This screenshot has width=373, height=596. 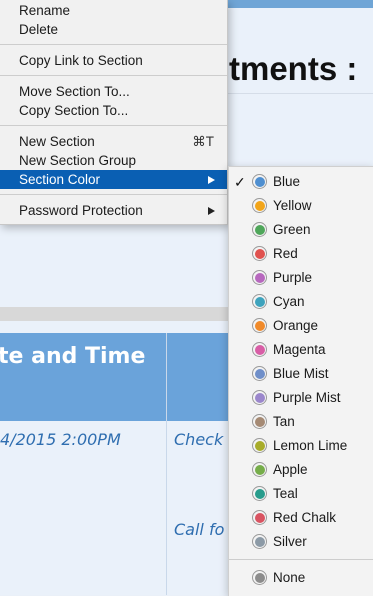 I want to click on color-item-none: None, so click(x=301, y=578).